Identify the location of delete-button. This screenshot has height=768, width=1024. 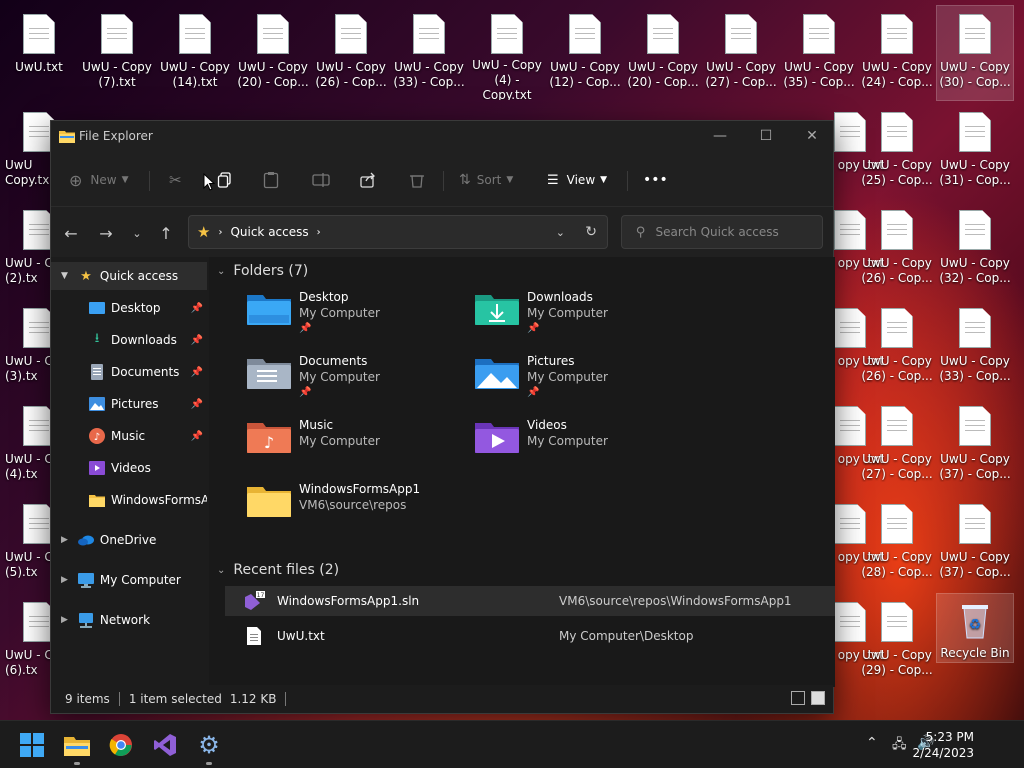
(417, 180).